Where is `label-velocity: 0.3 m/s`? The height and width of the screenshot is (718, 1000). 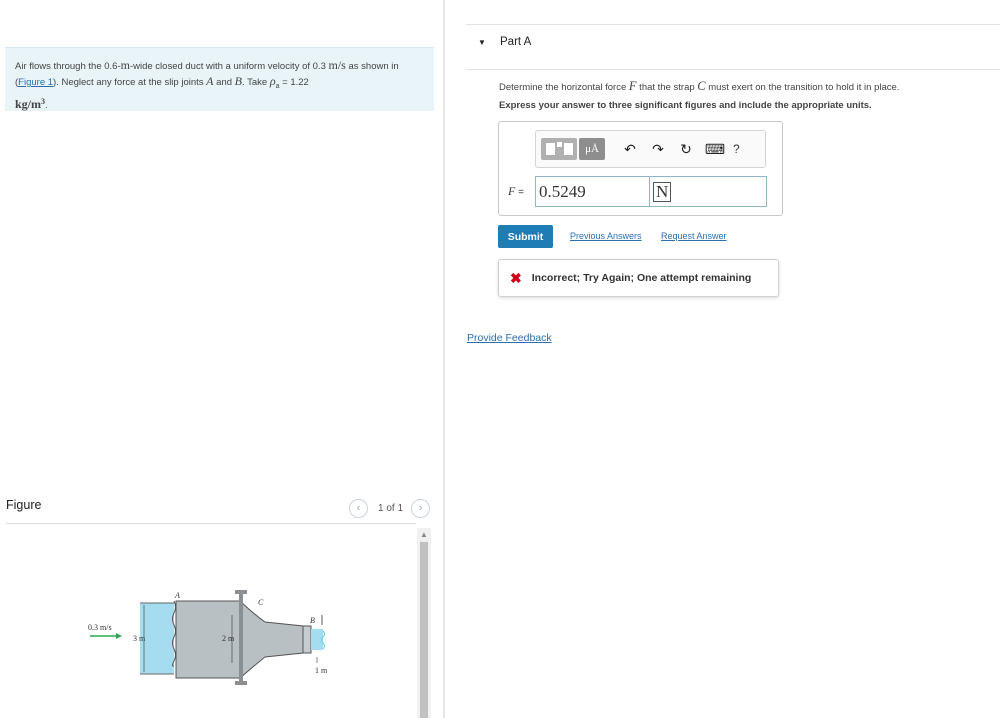
label-velocity: 0.3 m/s is located at coordinates (100, 627).